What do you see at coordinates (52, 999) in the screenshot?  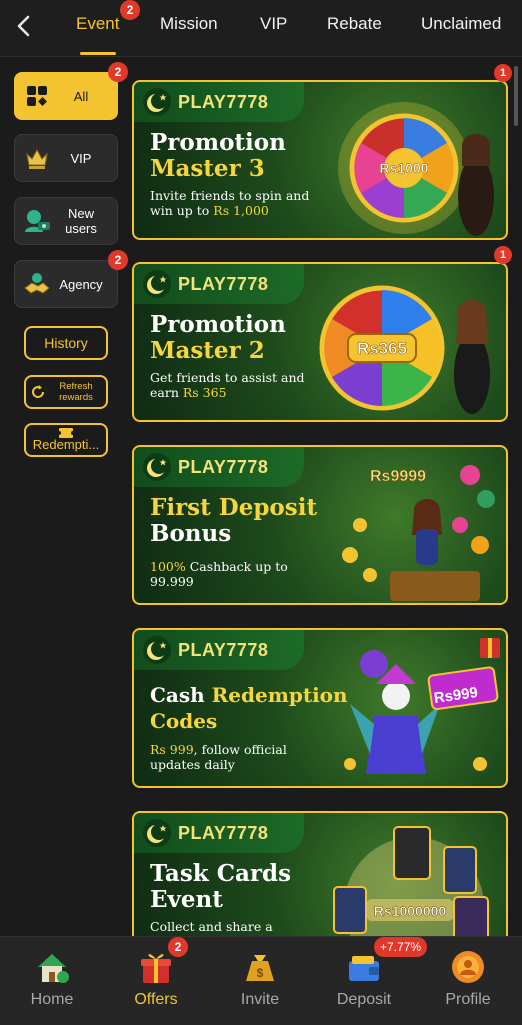 I see `nav-label: Home` at bounding box center [52, 999].